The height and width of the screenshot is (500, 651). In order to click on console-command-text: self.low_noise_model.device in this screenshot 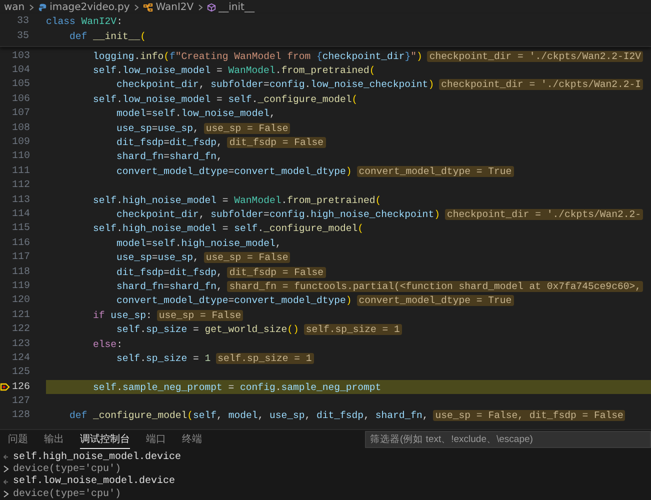, I will do `click(94, 482)`.